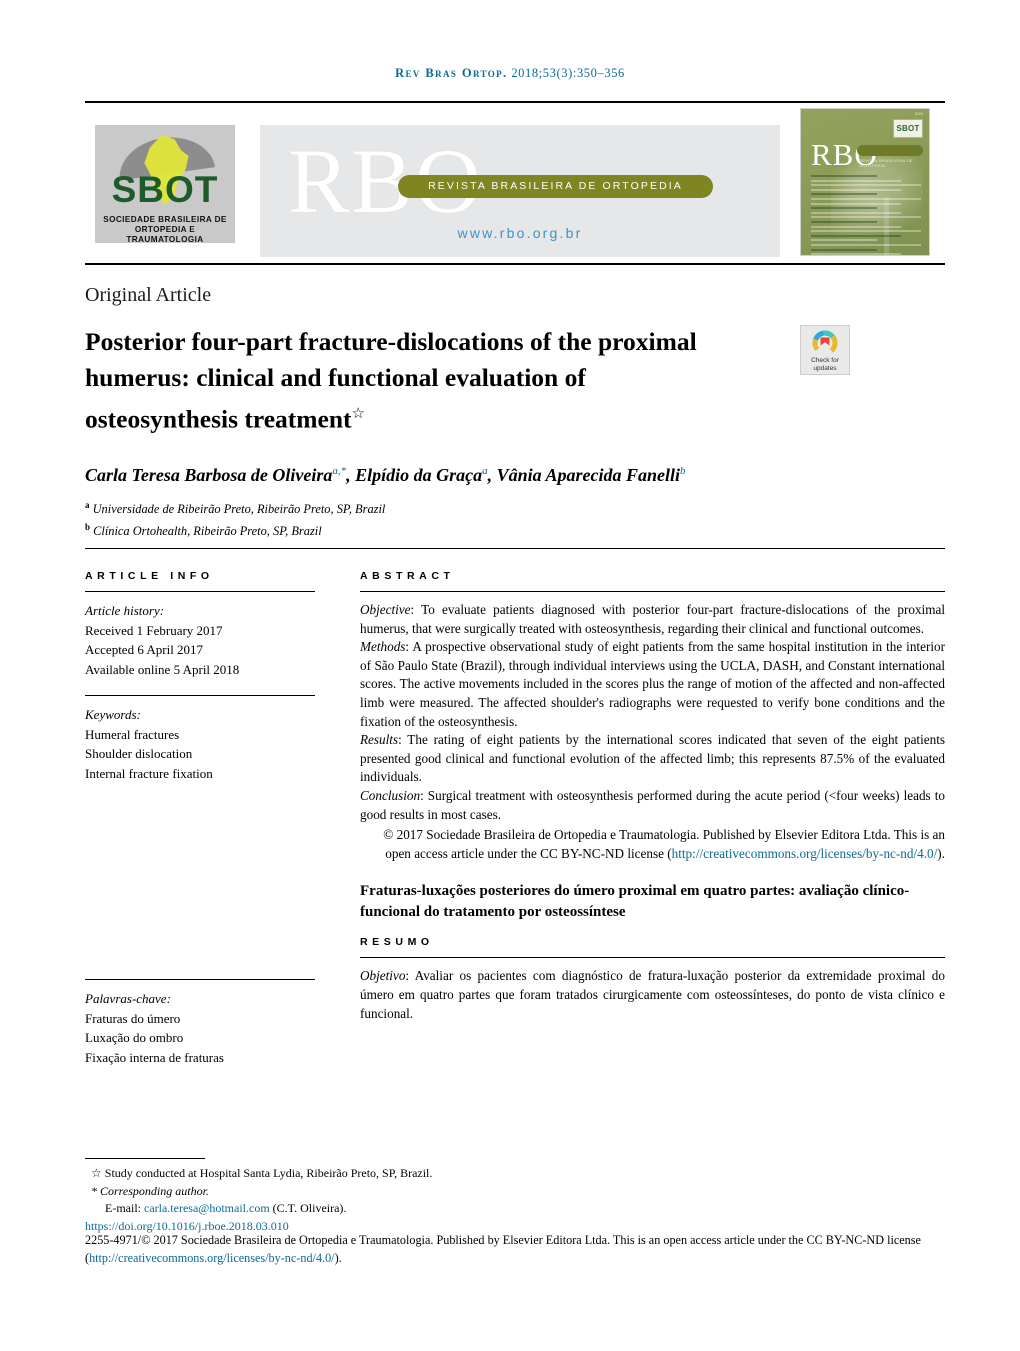 This screenshot has height=1351, width=1020. Describe the element at coordinates (385, 1192) in the screenshot. I see `footnote-corresponding: * Corresponding author.` at that location.